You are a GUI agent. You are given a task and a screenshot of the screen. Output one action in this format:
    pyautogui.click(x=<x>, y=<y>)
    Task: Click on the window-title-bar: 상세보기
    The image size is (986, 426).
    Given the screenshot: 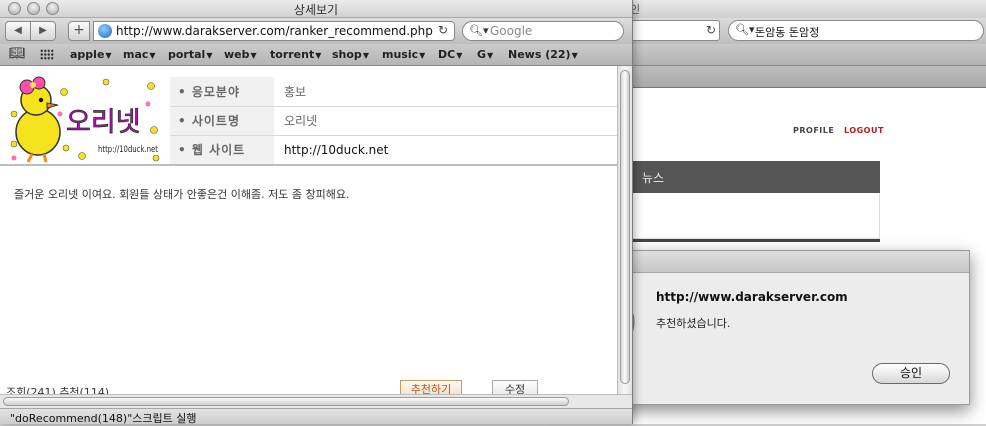 What is the action you would take?
    pyautogui.click(x=316, y=9)
    